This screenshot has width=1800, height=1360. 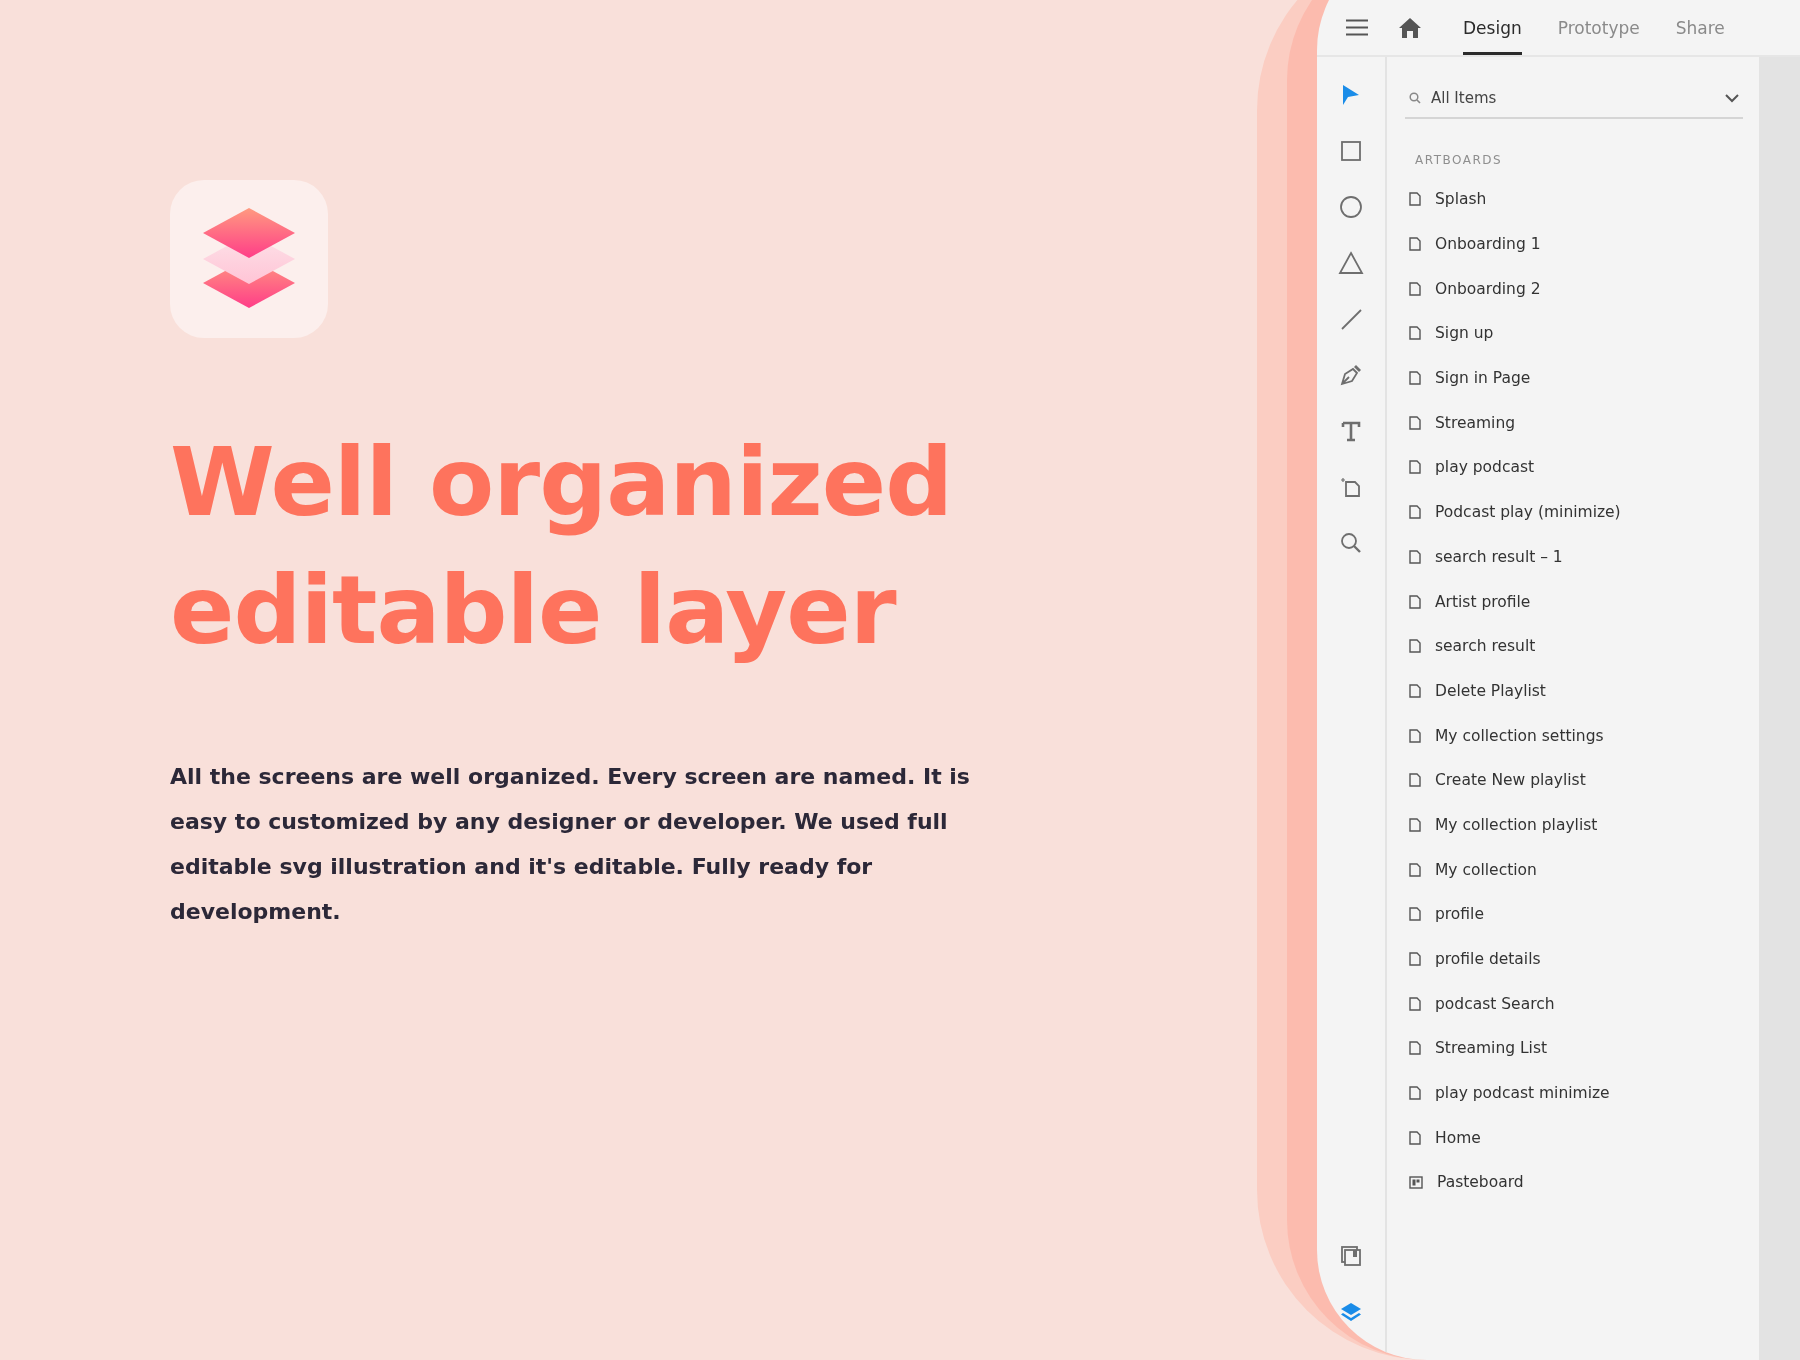 What do you see at coordinates (1574, 289) in the screenshot?
I see `artboard-item: Onboarding 2` at bounding box center [1574, 289].